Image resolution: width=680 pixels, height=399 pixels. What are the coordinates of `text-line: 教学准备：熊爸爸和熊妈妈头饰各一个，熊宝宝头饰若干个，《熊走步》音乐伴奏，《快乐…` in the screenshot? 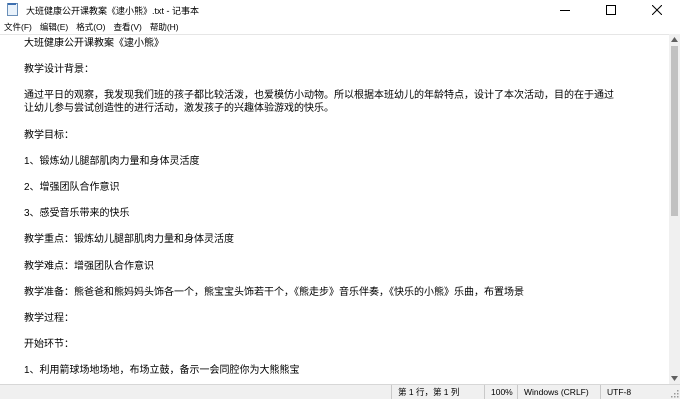 It's located at (274, 292).